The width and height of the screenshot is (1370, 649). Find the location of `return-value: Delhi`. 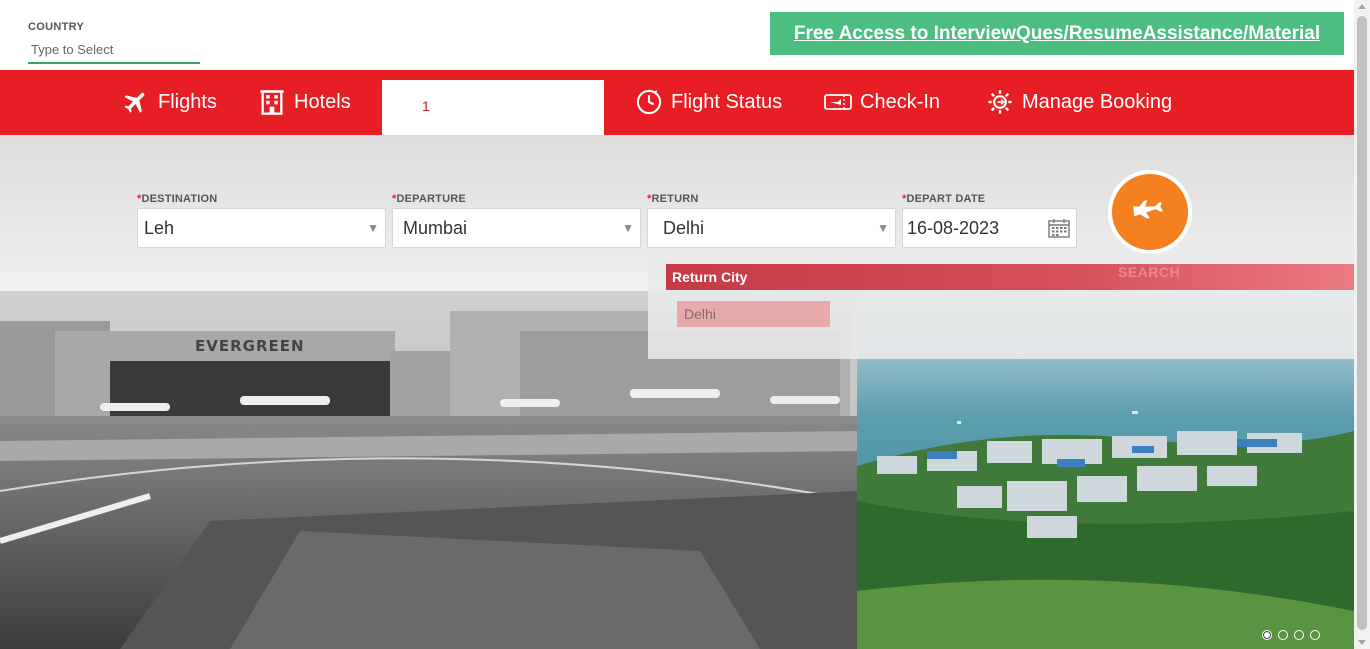

return-value: Delhi is located at coordinates (684, 227).